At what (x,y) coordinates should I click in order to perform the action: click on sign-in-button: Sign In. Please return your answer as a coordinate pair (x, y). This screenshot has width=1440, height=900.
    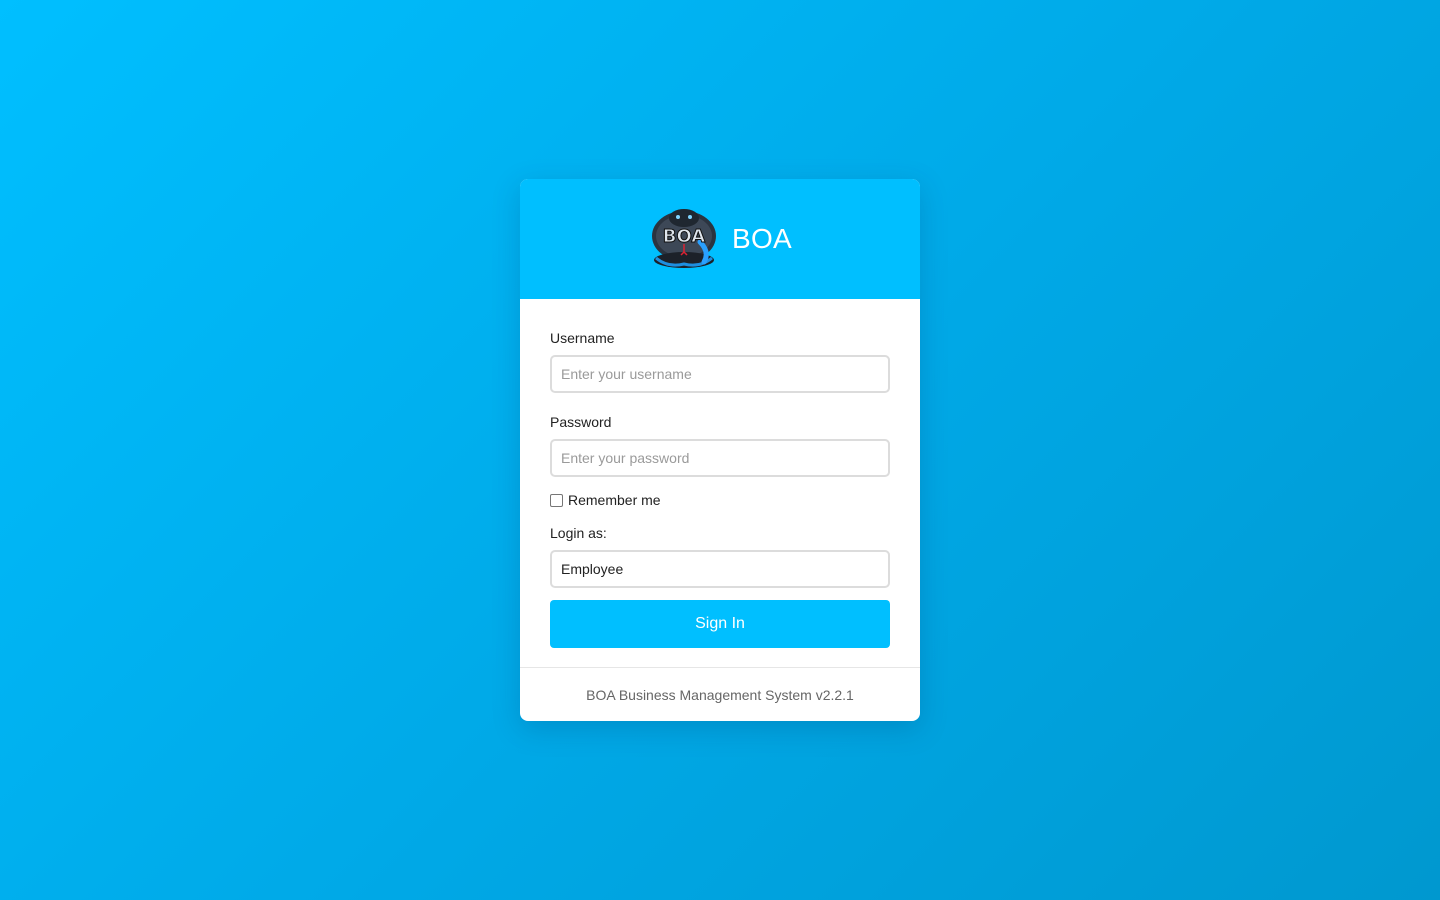
    Looking at the image, I should click on (720, 624).